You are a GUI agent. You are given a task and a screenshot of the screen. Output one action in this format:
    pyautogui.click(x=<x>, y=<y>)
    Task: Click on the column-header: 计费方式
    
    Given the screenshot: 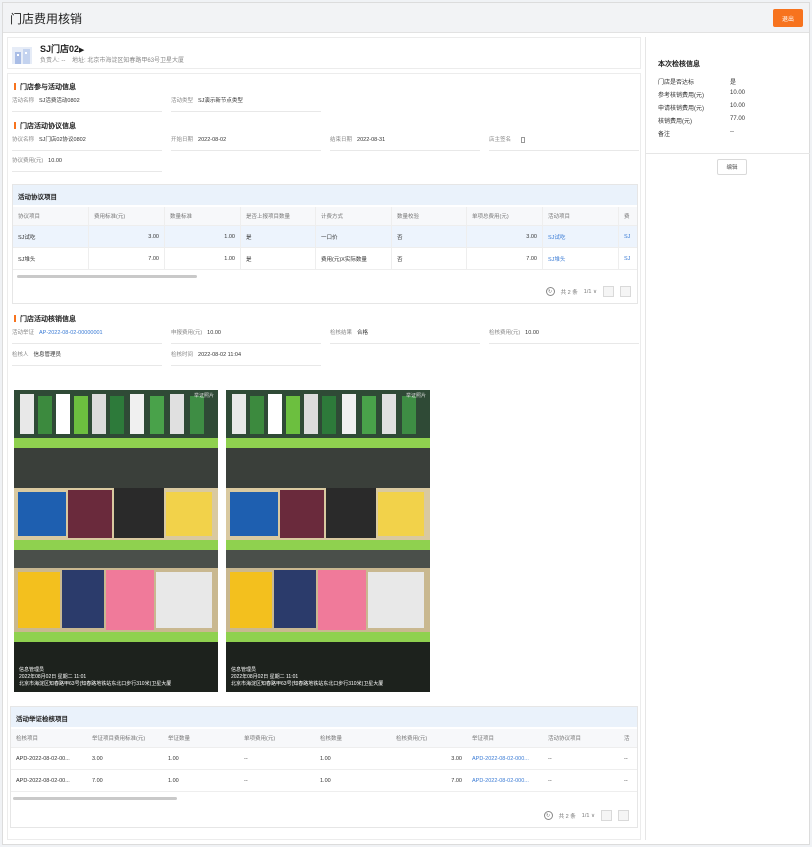 What is the action you would take?
    pyautogui.click(x=354, y=216)
    